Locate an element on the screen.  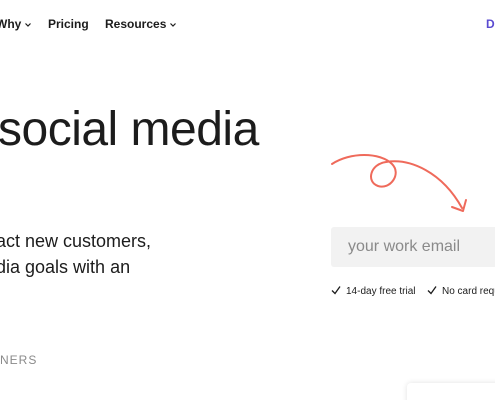
nav-resources-label: Resources is located at coordinates (136, 24).